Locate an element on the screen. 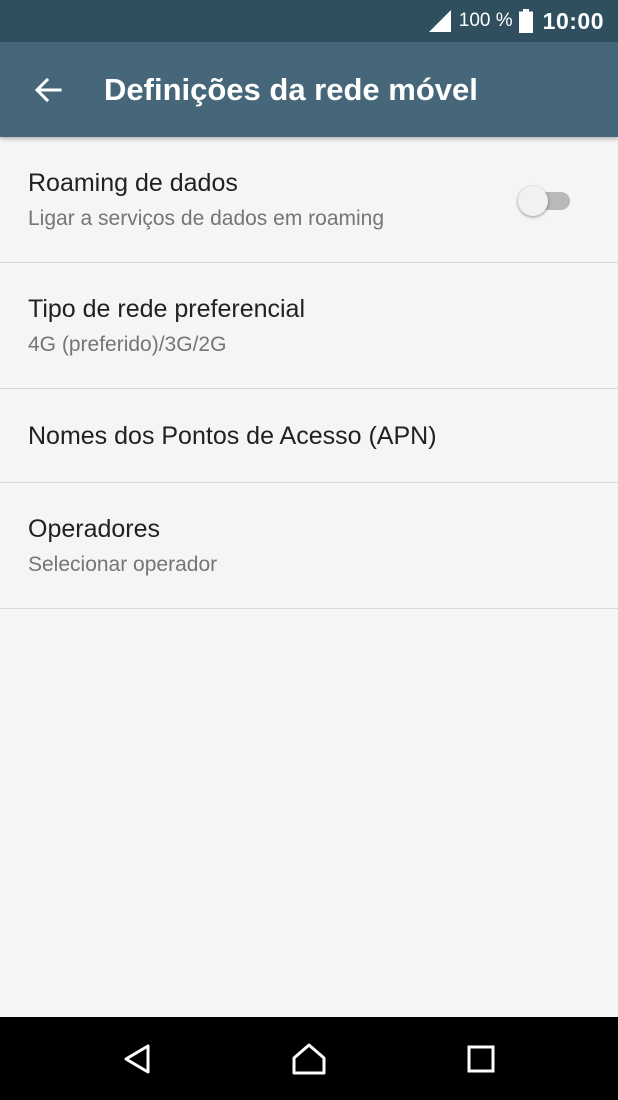 The width and height of the screenshot is (618, 1100). setting-subtitle: Selecionar operador is located at coordinates (123, 564).